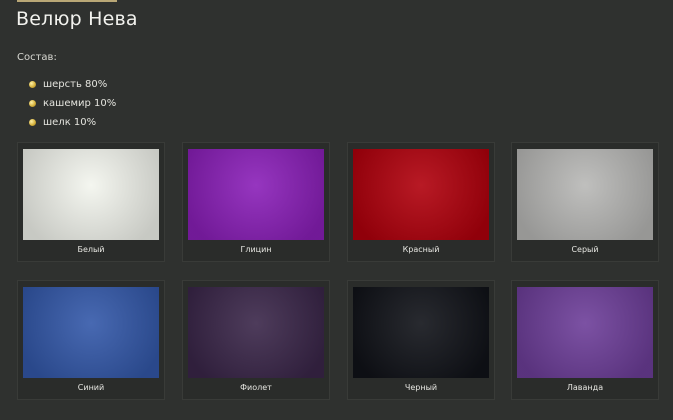 The height and width of the screenshot is (420, 673). I want to click on swatch-card-gray: Серый, so click(585, 202).